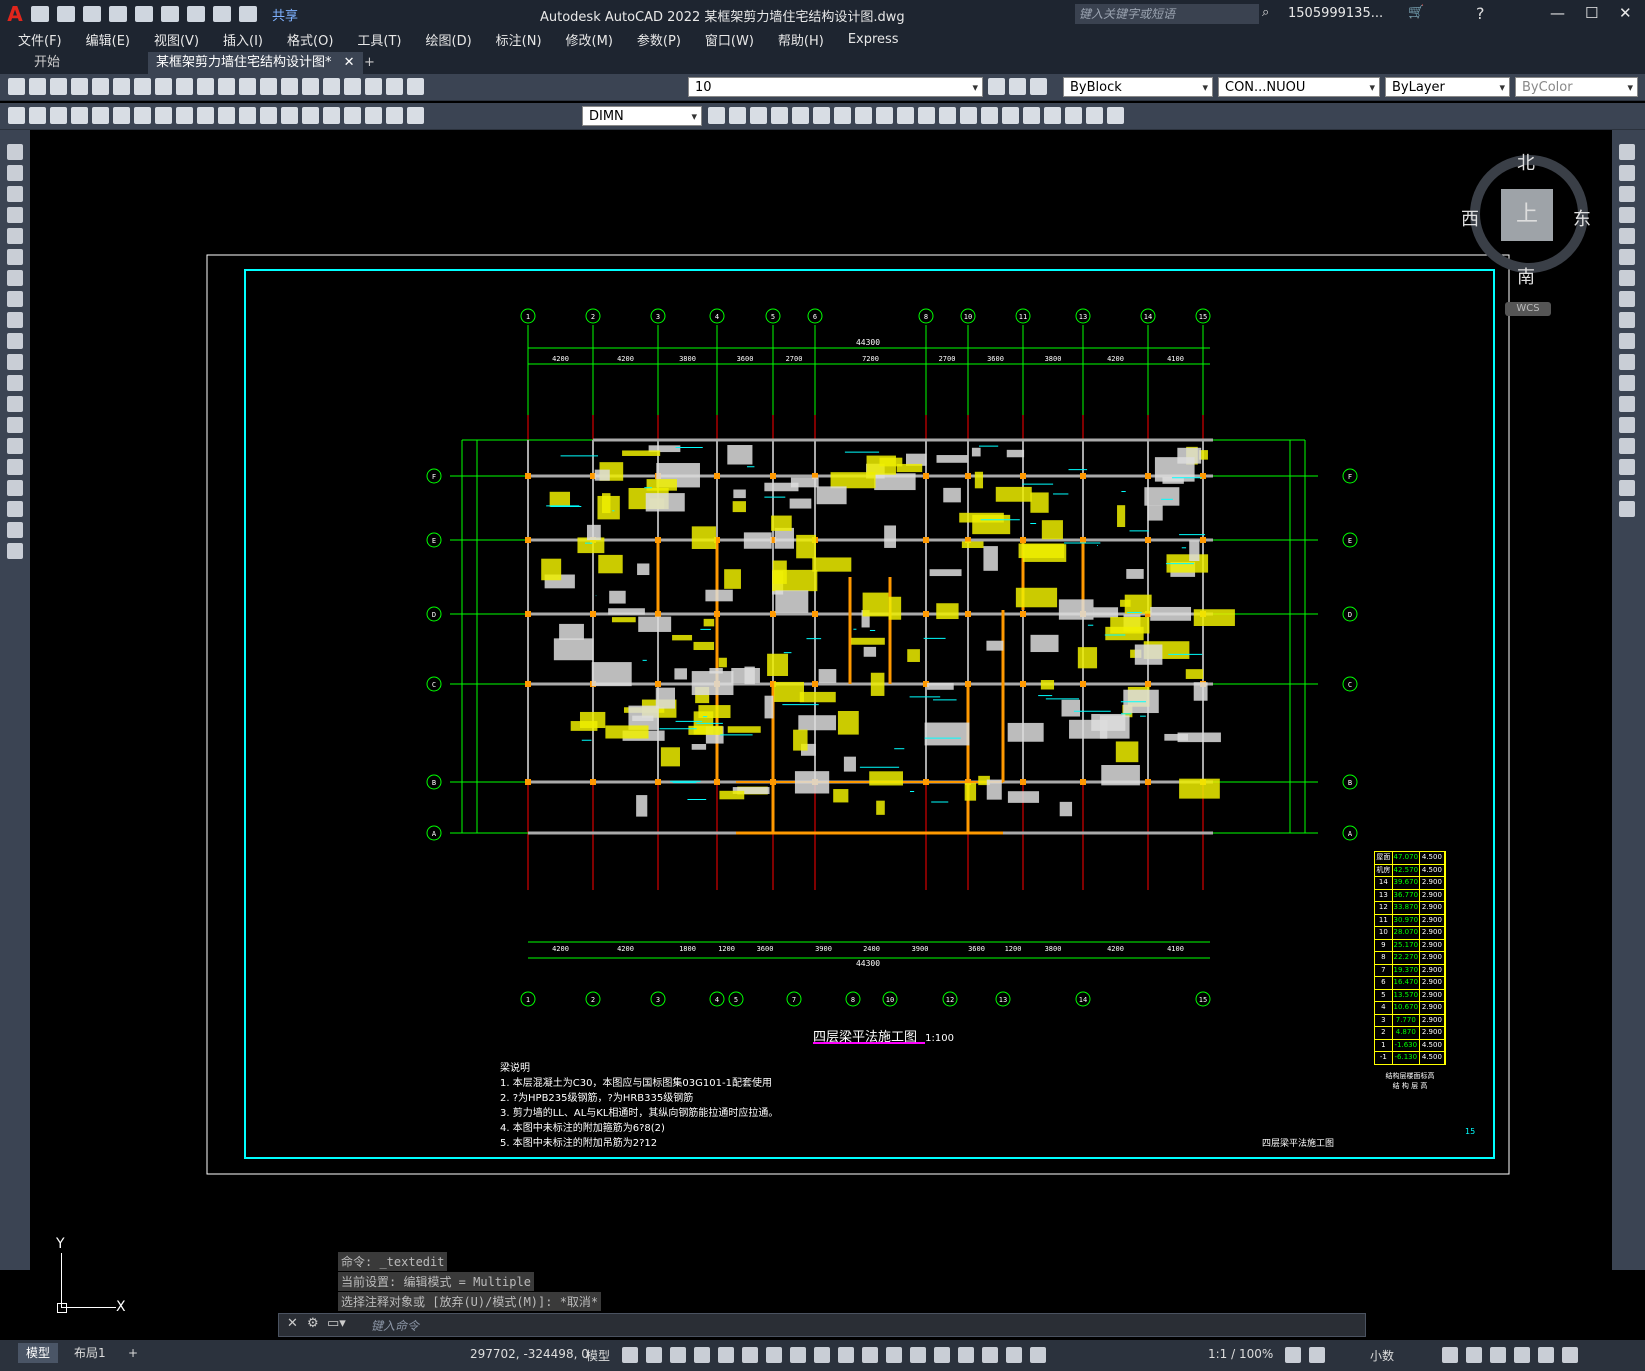 The width and height of the screenshot is (1645, 1371). Describe the element at coordinates (1570, 1355) in the screenshot. I see `customization-icon` at that location.